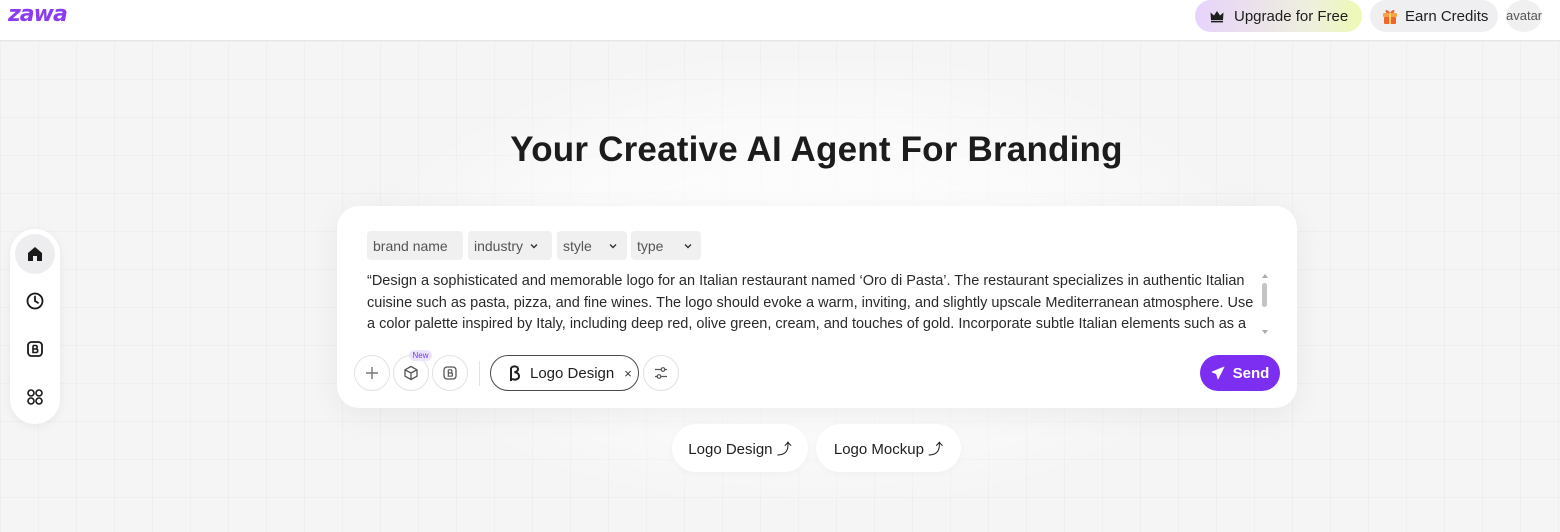  Describe the element at coordinates (650, 245) in the screenshot. I see `chip-type-label: type` at that location.